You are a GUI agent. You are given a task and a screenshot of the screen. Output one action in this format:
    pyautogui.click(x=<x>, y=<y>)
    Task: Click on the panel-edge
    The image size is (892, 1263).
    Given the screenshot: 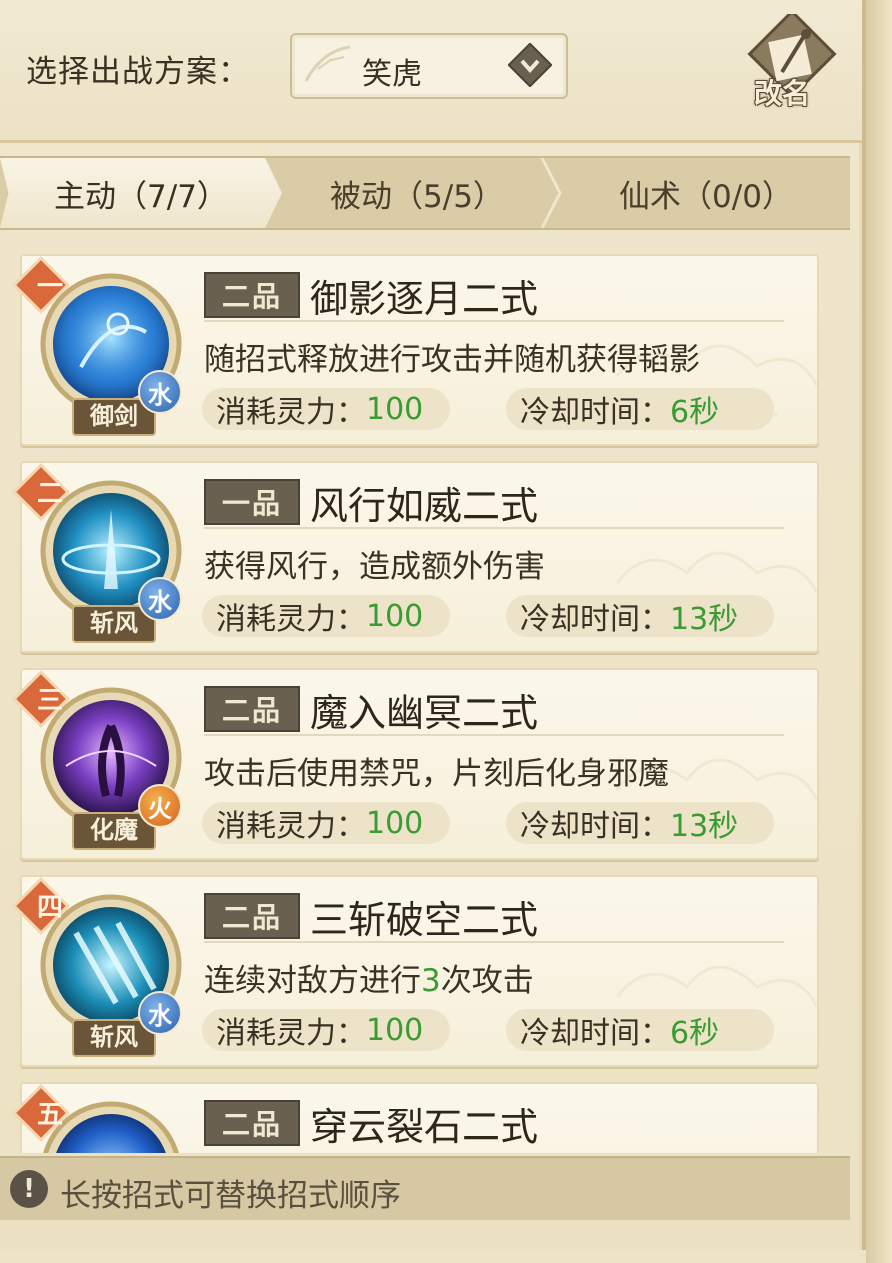 What is the action you would take?
    pyautogui.click(x=879, y=631)
    